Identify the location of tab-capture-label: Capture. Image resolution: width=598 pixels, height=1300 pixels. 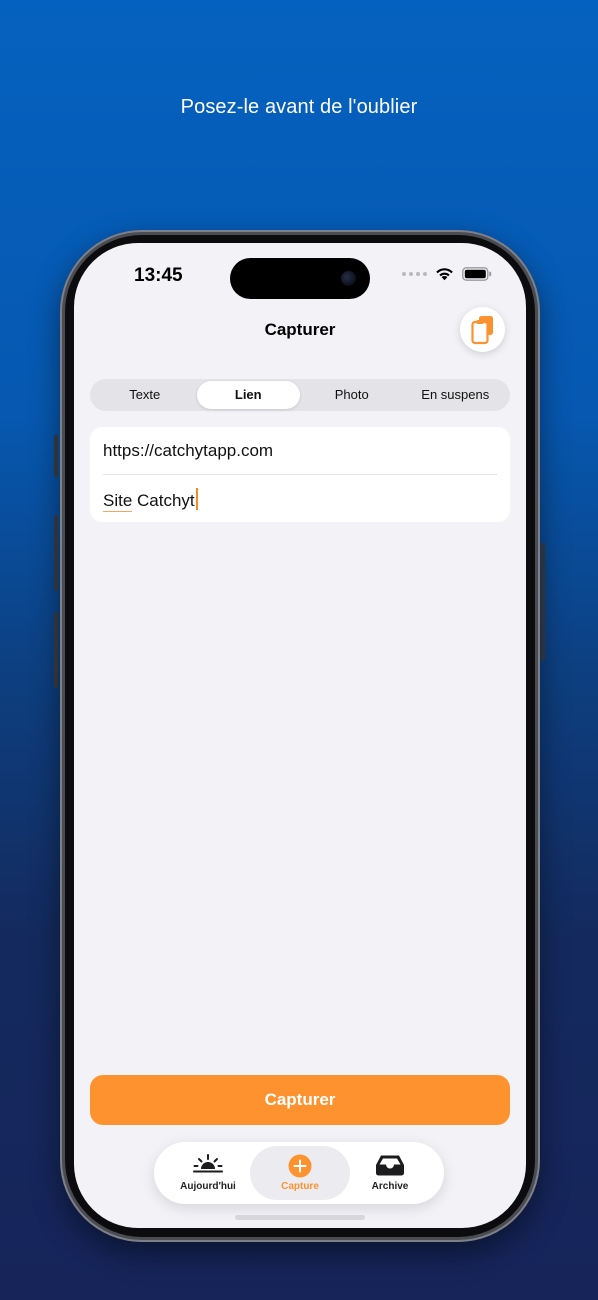
(300, 1186).